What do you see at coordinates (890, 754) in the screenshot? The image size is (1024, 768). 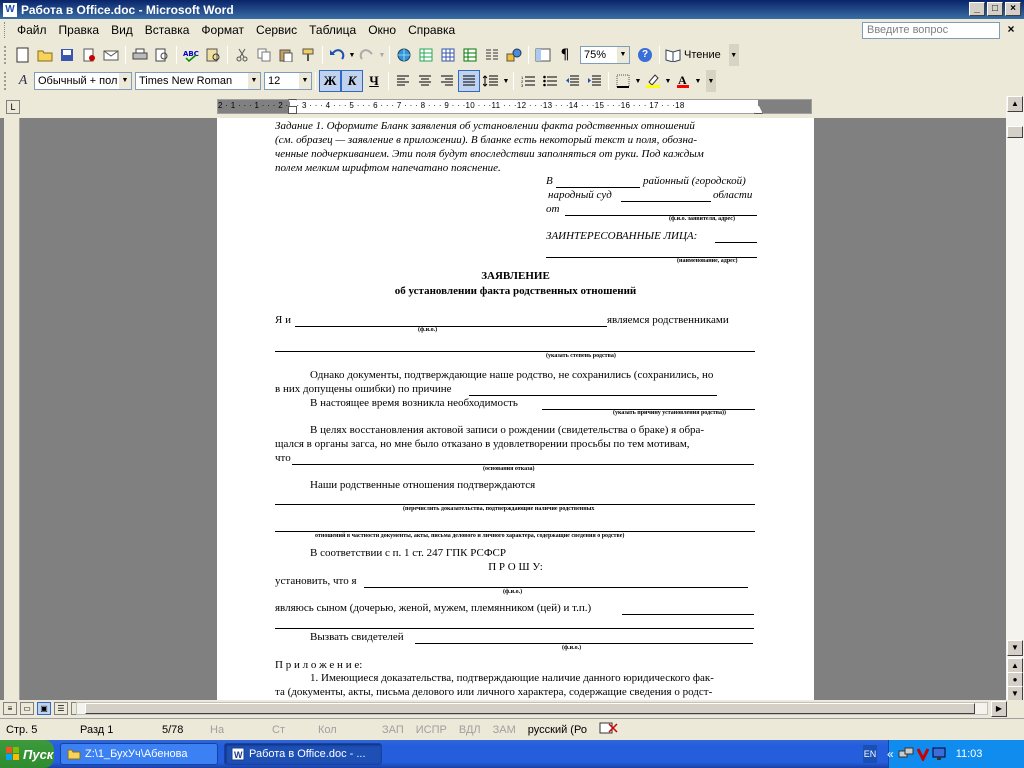 I see `tray-expand-icon: «` at bounding box center [890, 754].